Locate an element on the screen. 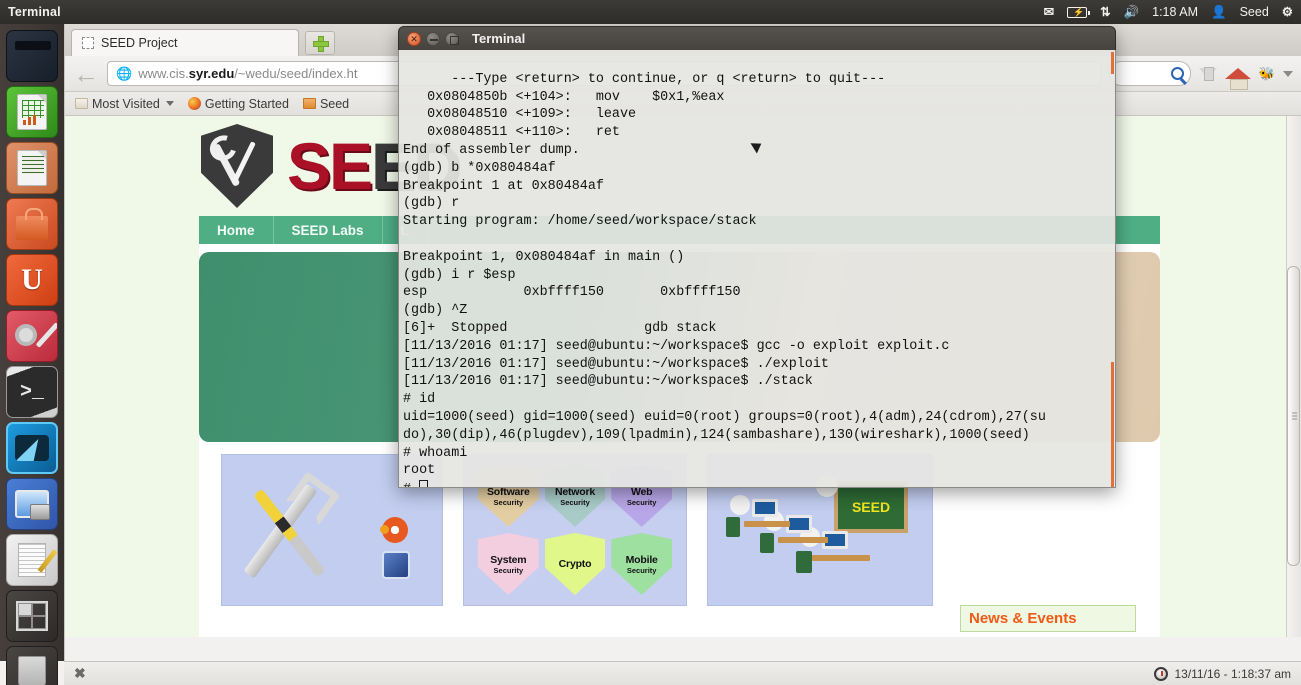 This screenshot has width=1301, height=685. tab-favicon-icon is located at coordinates (88, 43).